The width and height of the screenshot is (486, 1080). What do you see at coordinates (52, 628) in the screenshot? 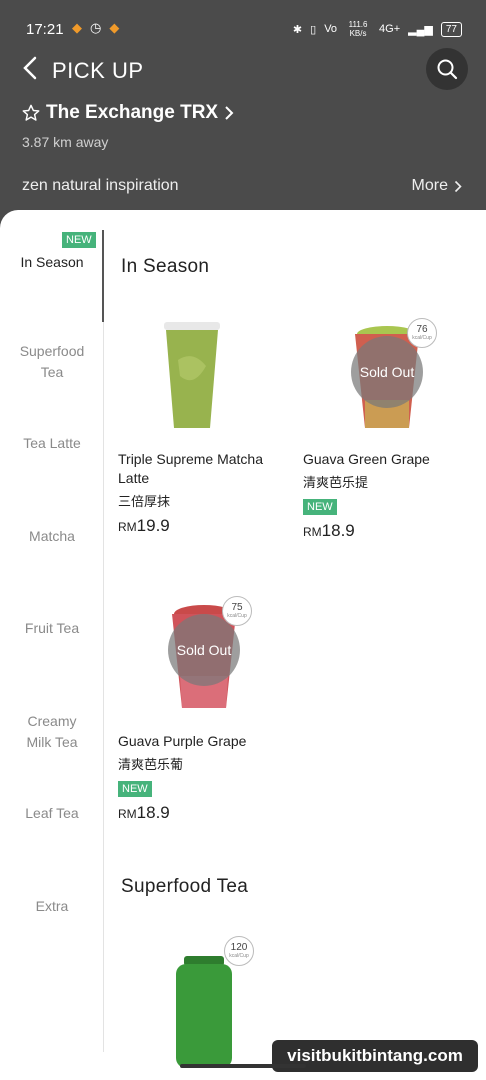
I see `sidebar-item-fruit-tea: Fruit Tea` at bounding box center [52, 628].